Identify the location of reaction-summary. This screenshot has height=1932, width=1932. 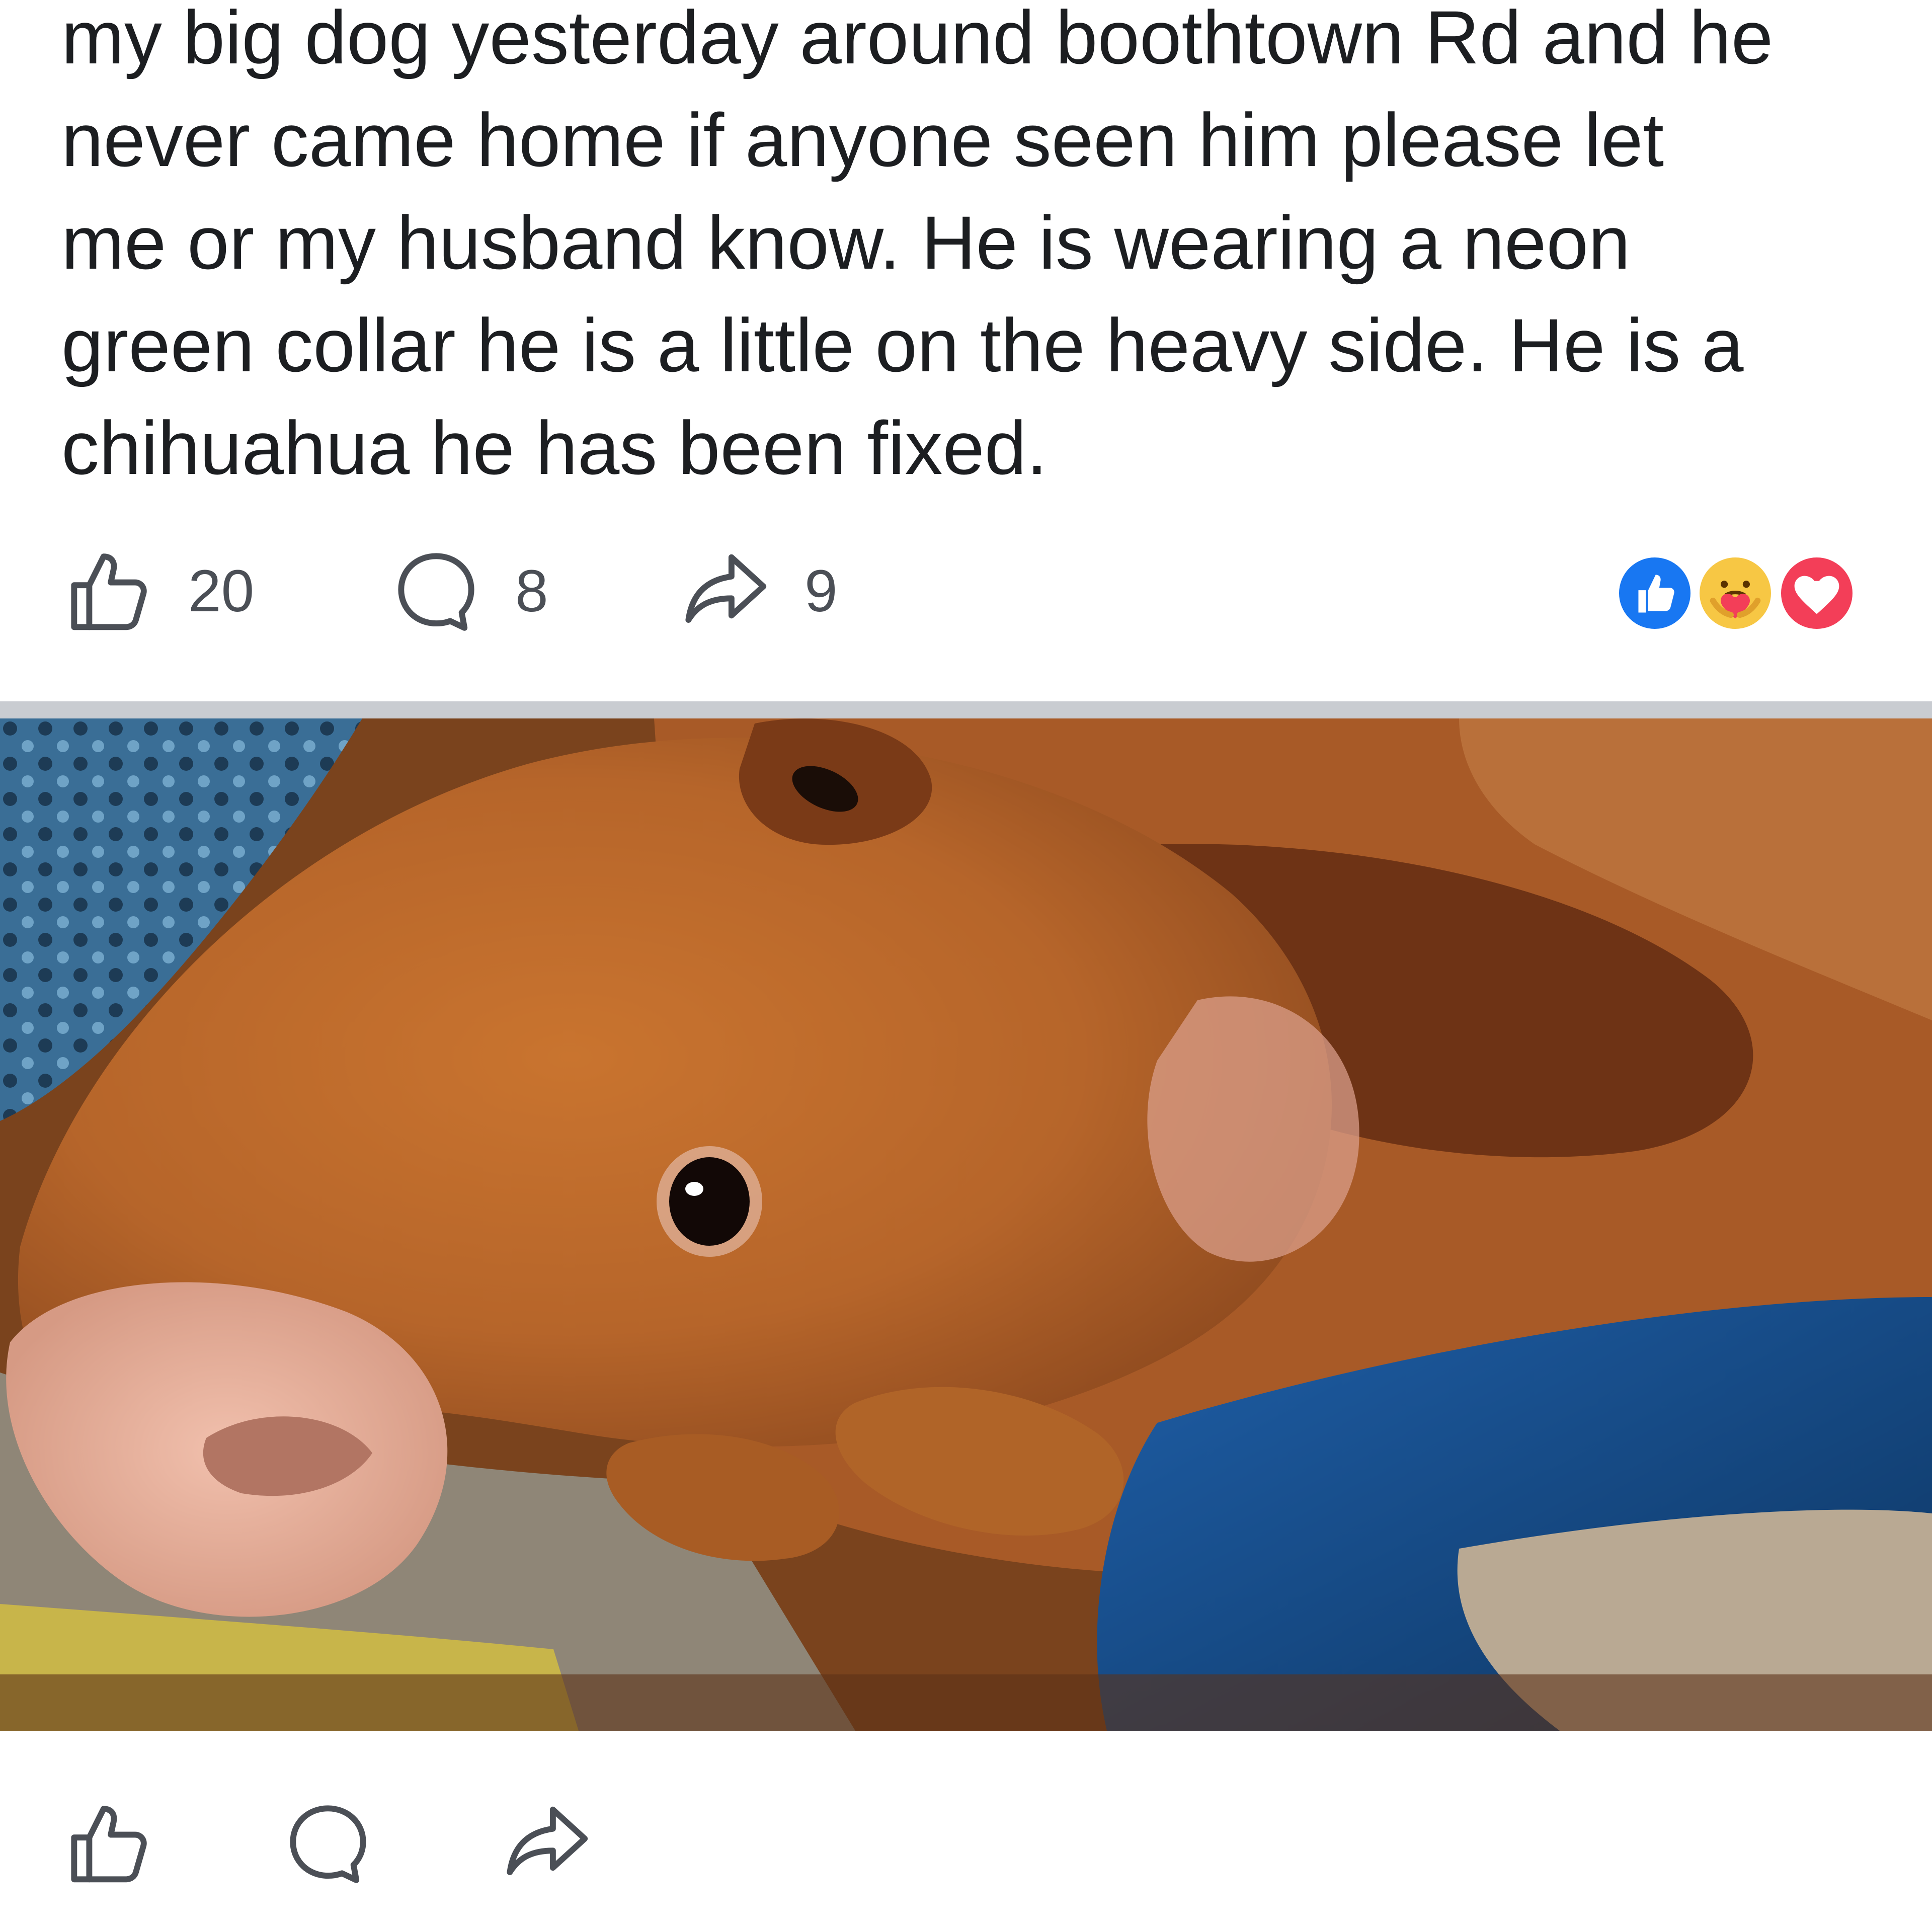
(1740, 592).